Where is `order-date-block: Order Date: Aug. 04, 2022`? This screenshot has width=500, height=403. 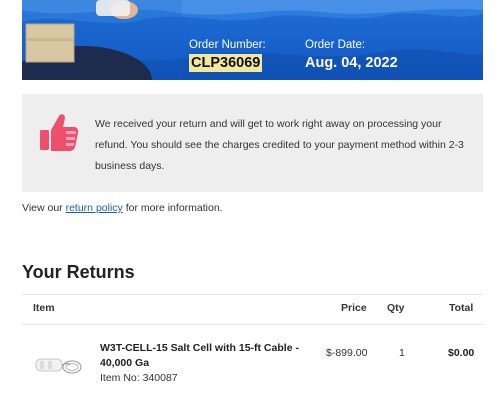 order-date-block: Order Date: Aug. 04, 2022 is located at coordinates (351, 55).